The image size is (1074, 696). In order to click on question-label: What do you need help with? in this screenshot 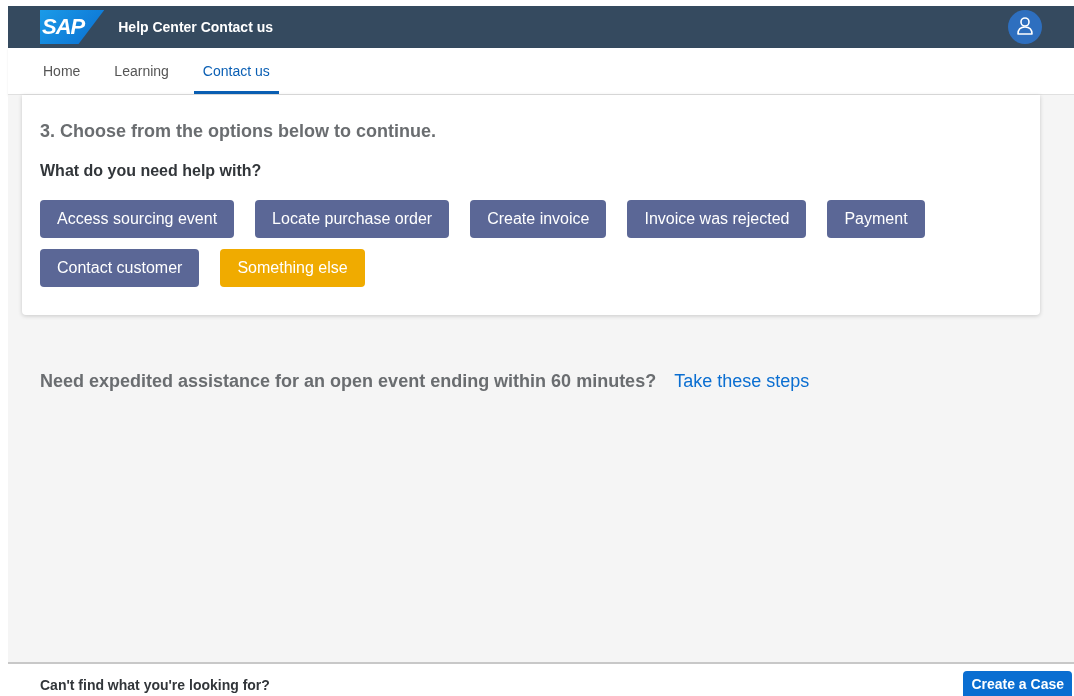, I will do `click(151, 171)`.